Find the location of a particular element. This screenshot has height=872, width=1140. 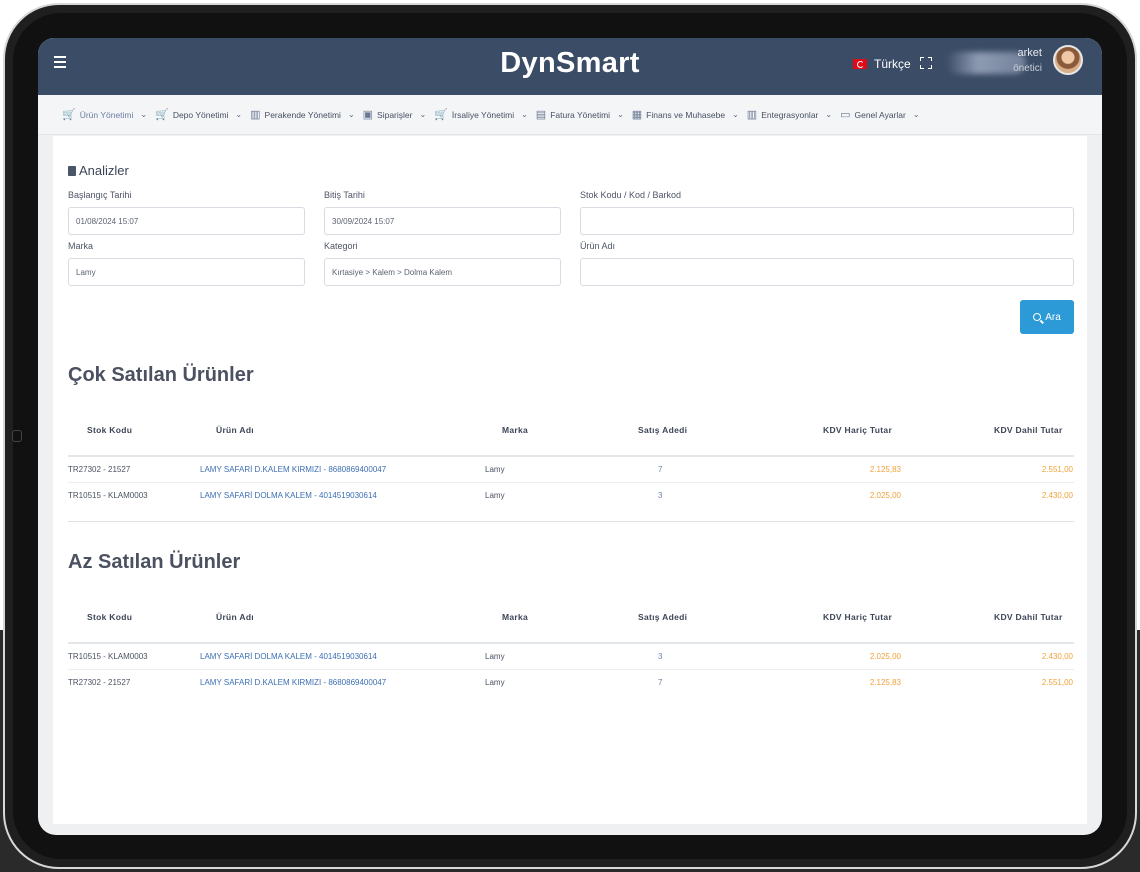

nav-item-2: ▥ Perakende Yönetimi ⌄ is located at coordinates (302, 114).